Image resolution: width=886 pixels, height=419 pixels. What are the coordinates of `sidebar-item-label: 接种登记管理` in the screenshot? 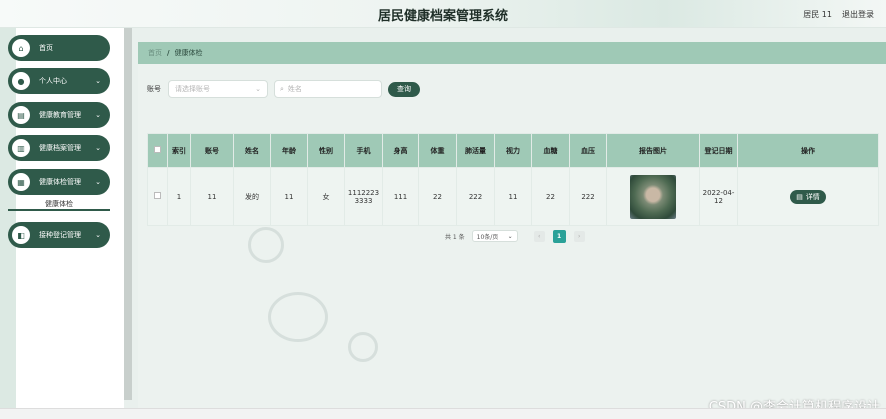 It's located at (60, 235).